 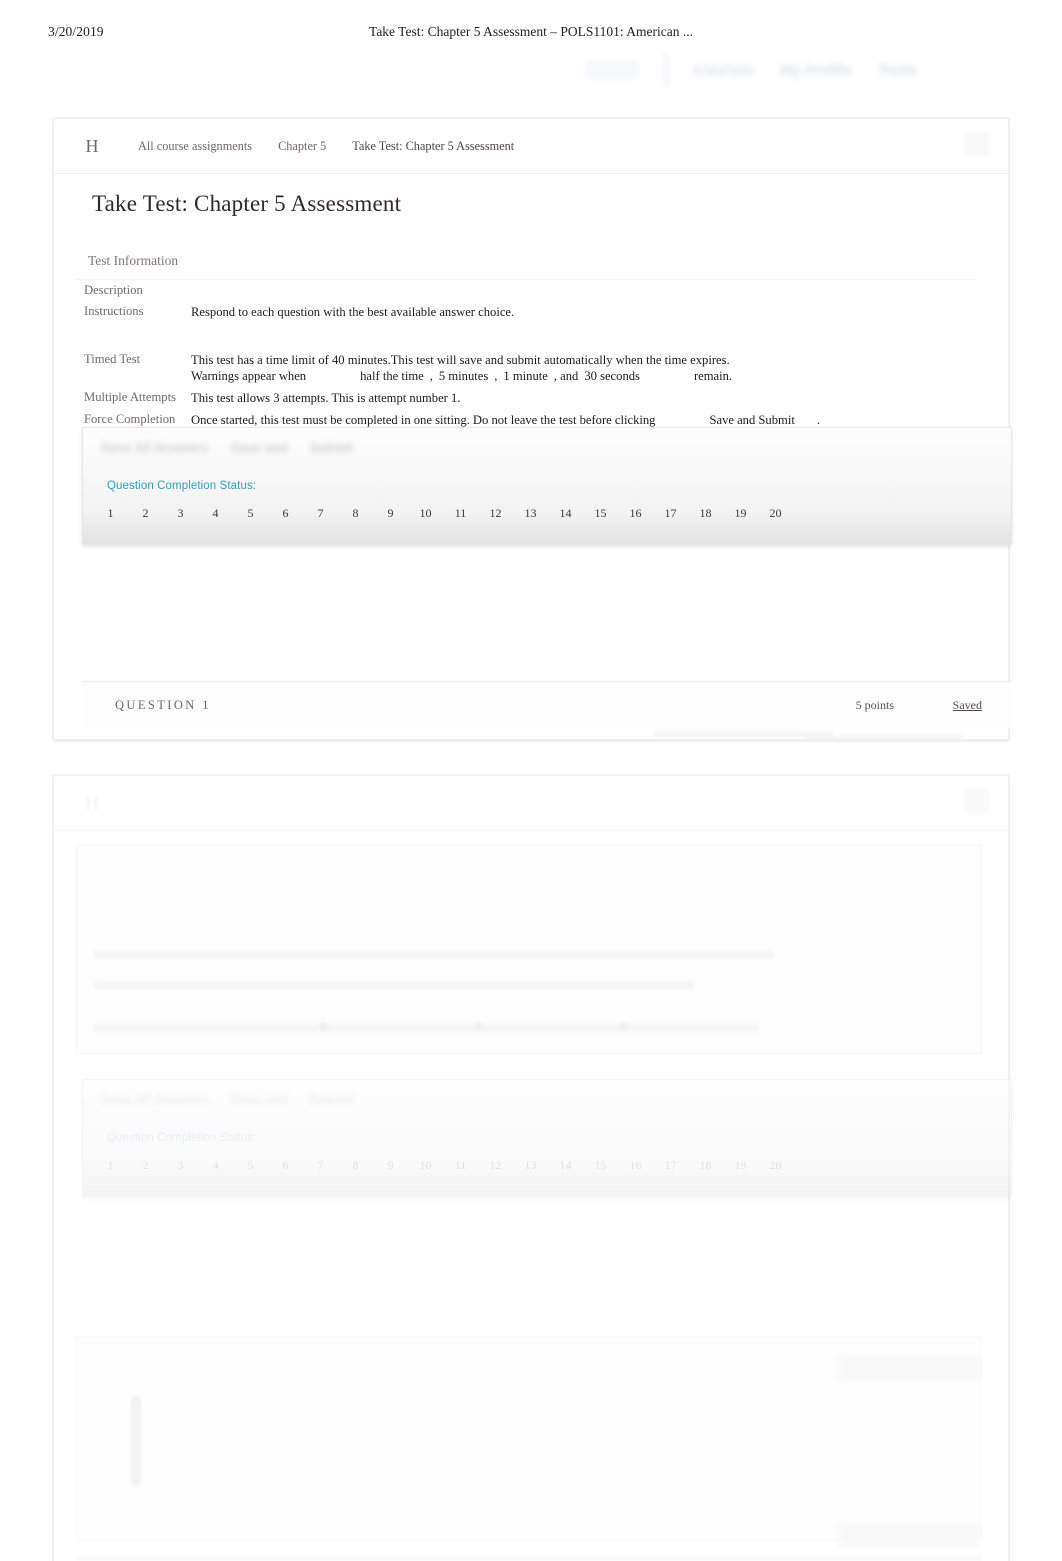 I want to click on scrollbar, so click(x=136, y=1441).